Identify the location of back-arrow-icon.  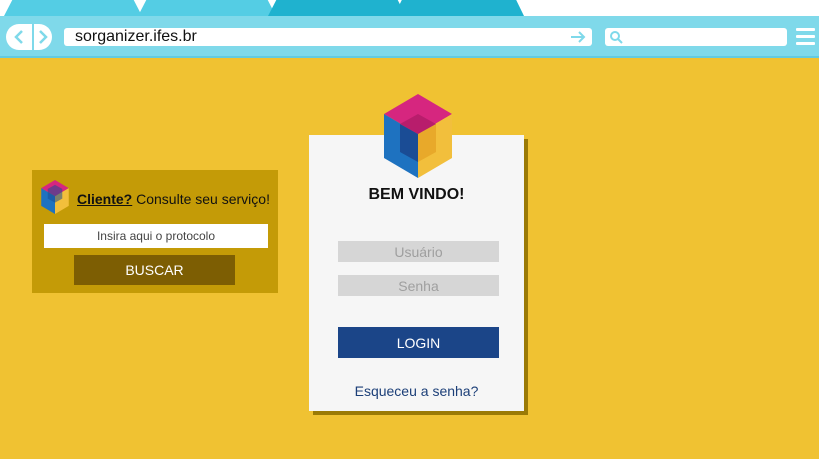
(18, 37).